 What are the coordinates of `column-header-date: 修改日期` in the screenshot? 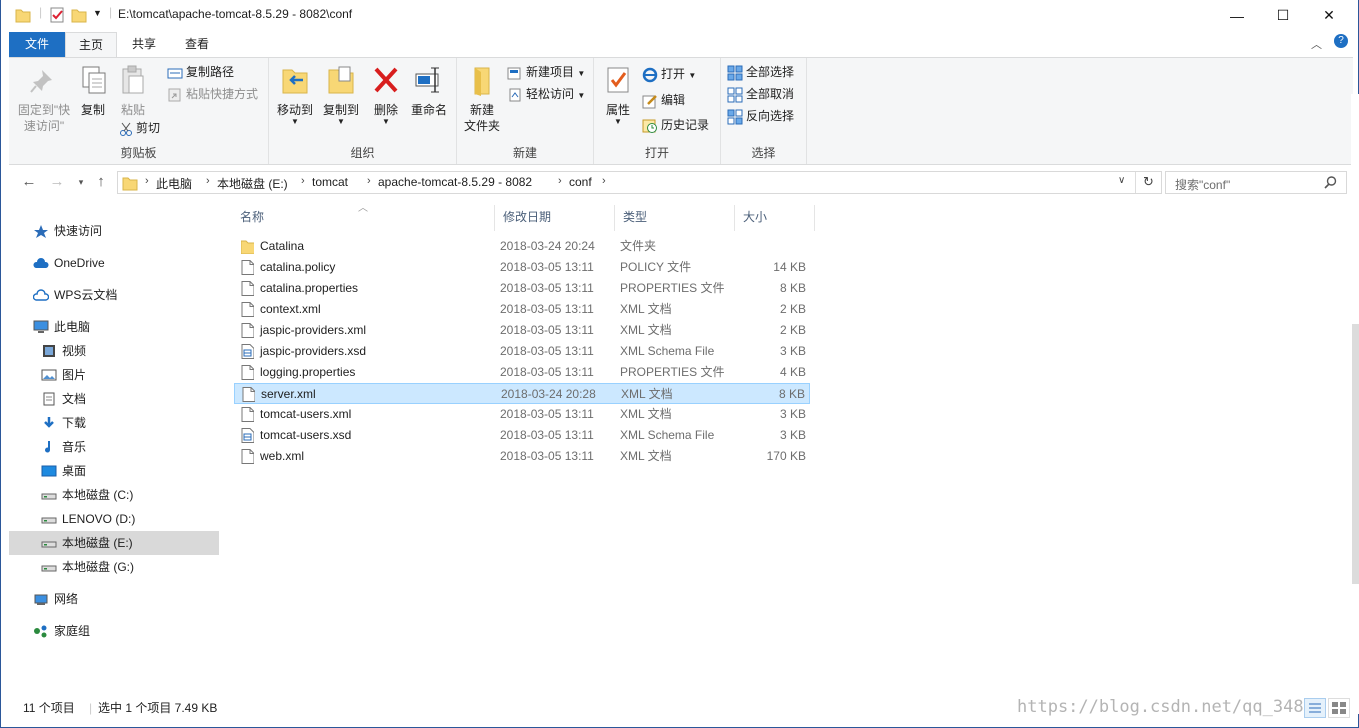 It's located at (555, 218).